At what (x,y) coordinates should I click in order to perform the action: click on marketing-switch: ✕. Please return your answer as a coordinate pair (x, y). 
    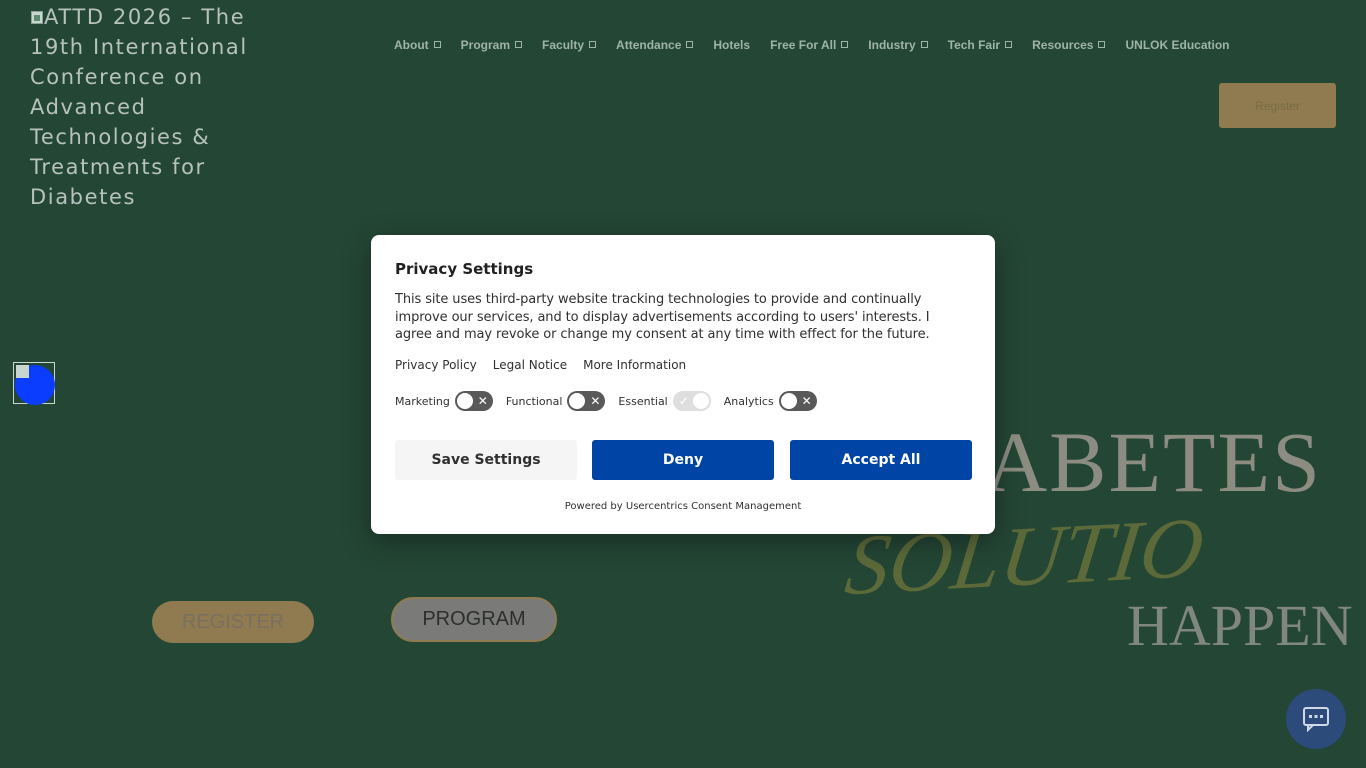
    Looking at the image, I should click on (473, 401).